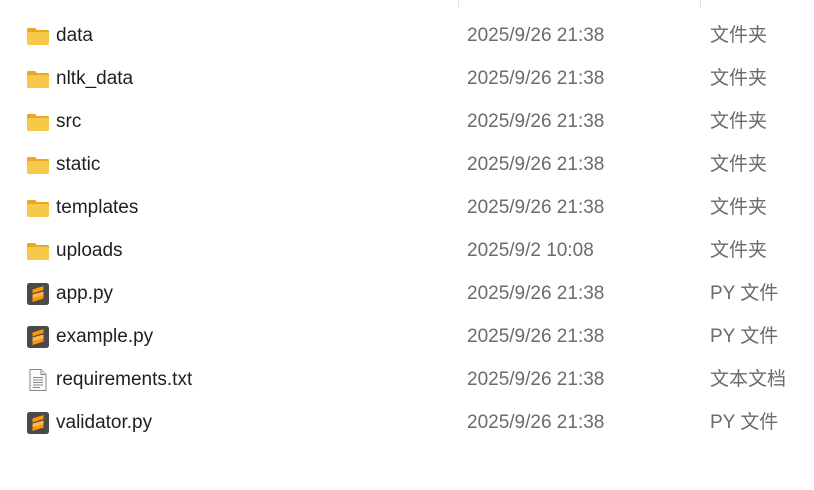 This screenshot has height=490, width=814. What do you see at coordinates (407, 336) in the screenshot?
I see `file-row: example.py 2025/9/26 21:38 PY 文件` at bounding box center [407, 336].